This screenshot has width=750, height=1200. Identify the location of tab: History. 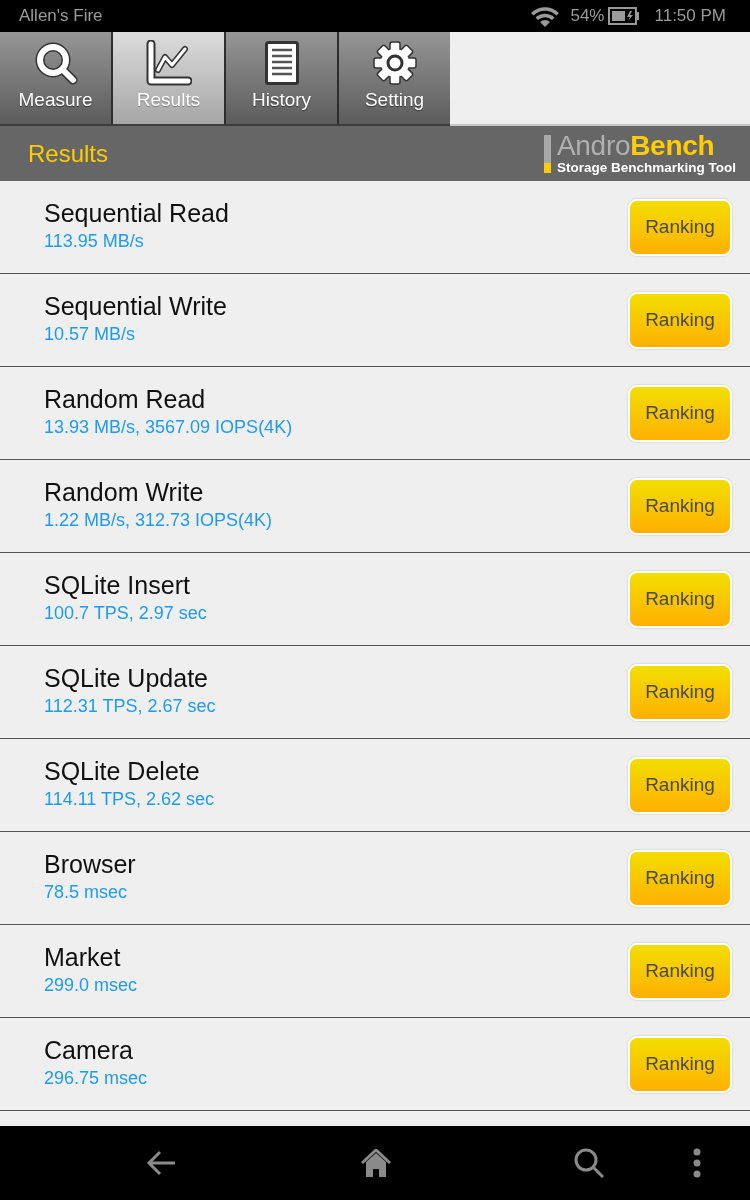
(281, 78).